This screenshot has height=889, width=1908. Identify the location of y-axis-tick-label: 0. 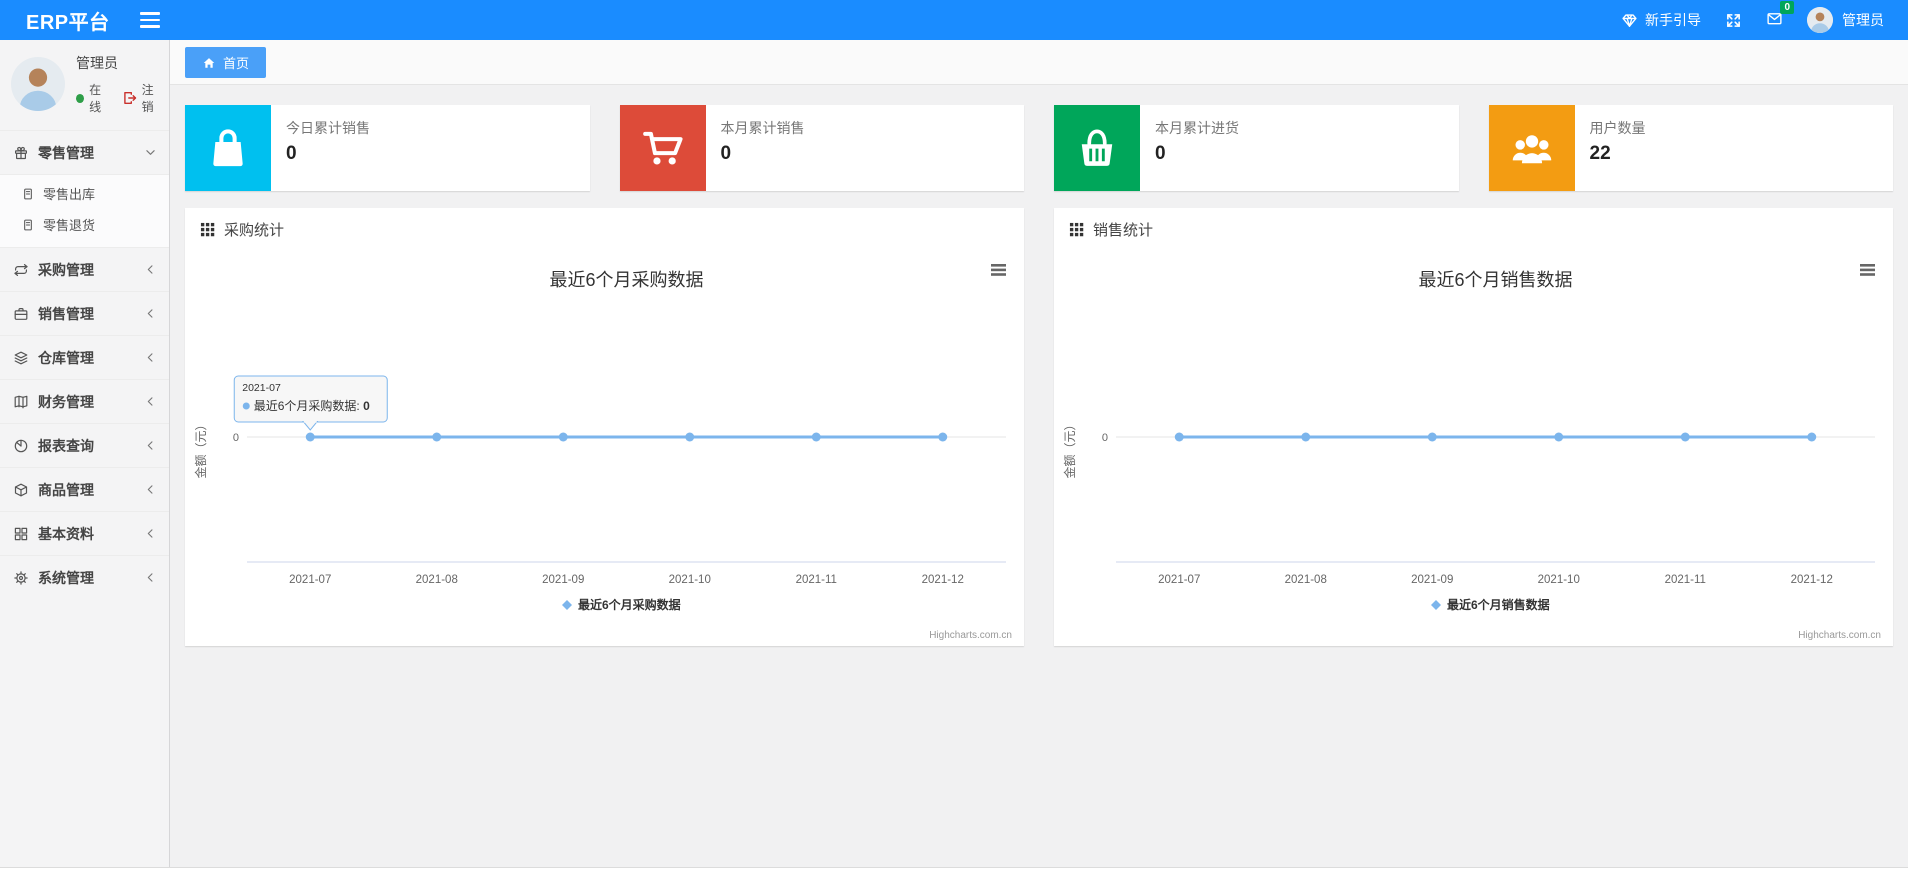
(1105, 438).